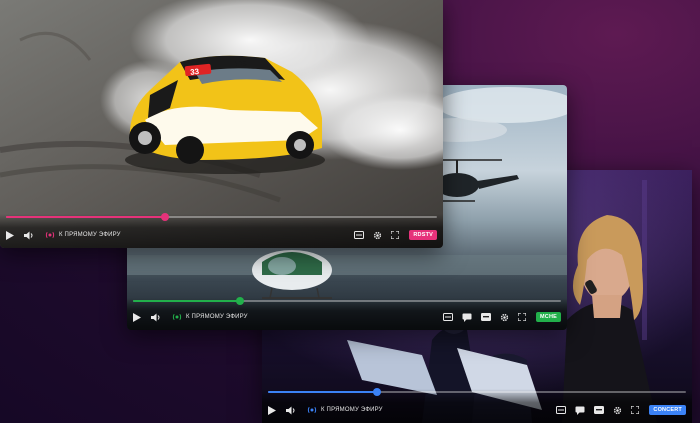  What do you see at coordinates (667, 410) in the screenshot?
I see `channel-badge: CONCERT` at bounding box center [667, 410].